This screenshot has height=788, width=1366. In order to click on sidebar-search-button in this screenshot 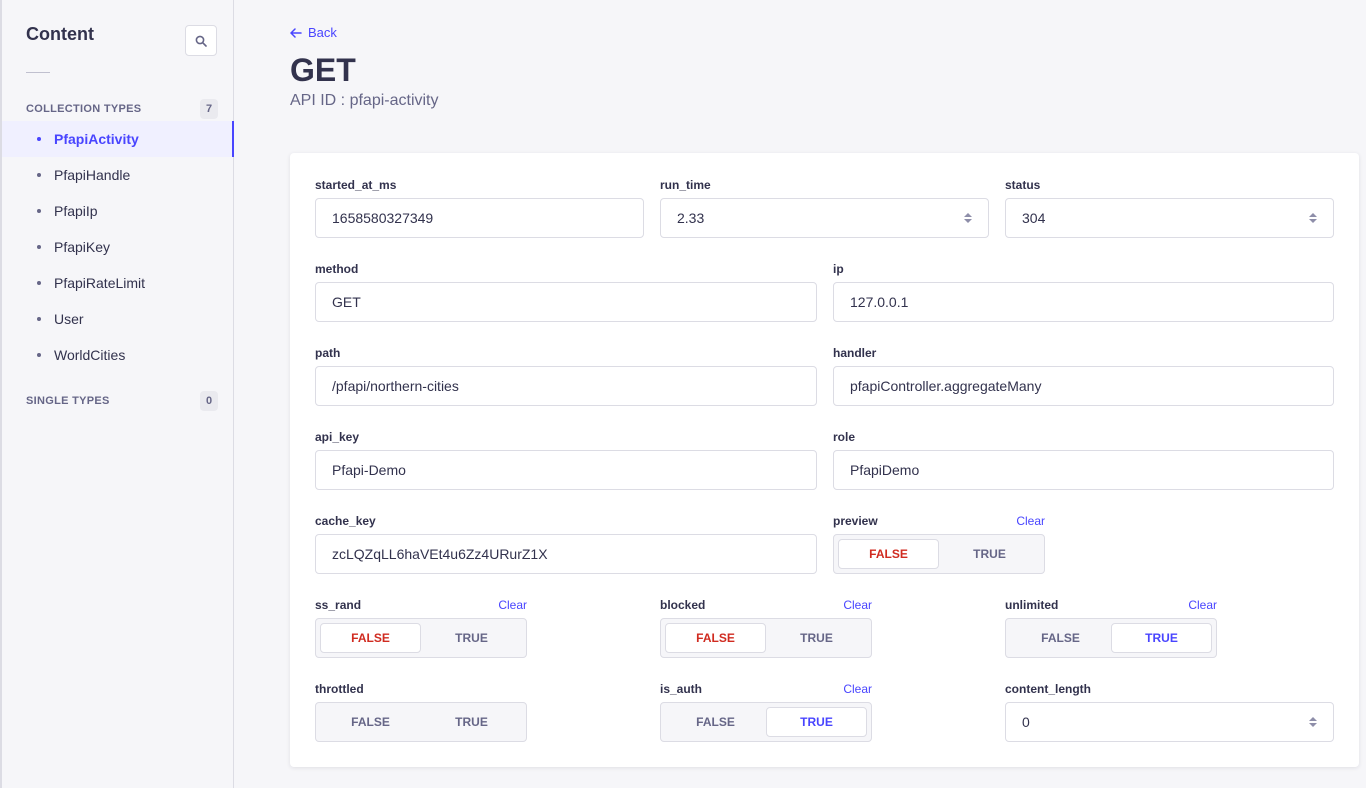, I will do `click(201, 40)`.